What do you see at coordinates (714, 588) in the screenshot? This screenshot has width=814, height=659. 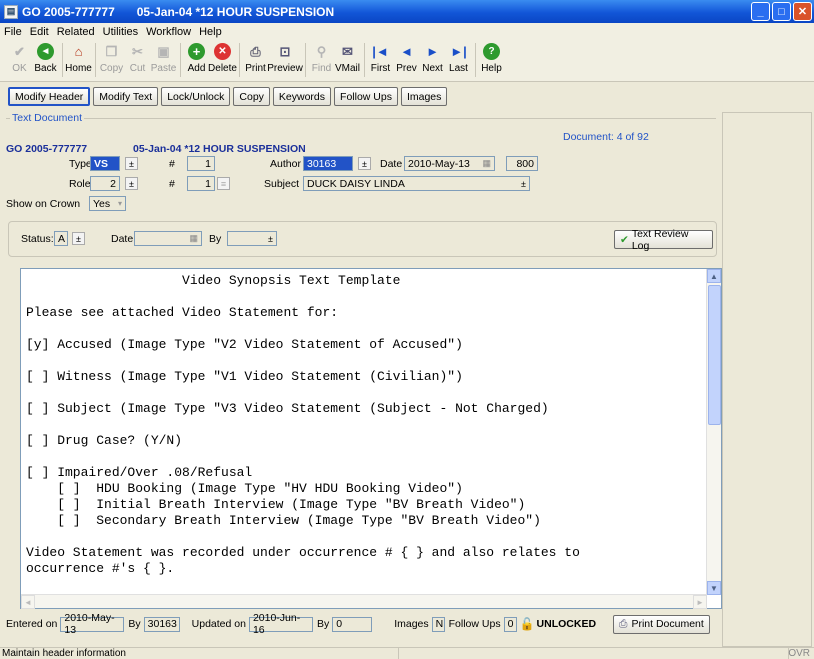 I see `scroll-down-icon: ▼` at bounding box center [714, 588].